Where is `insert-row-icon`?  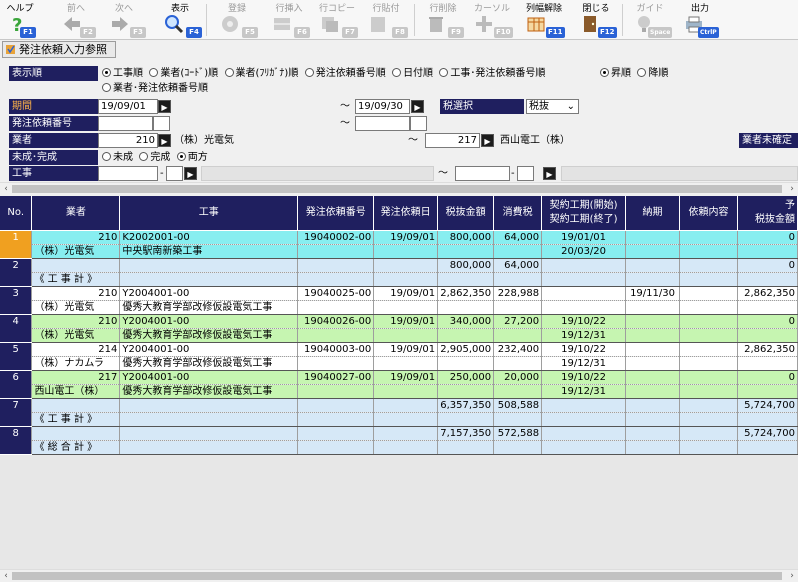 insert-row-icon is located at coordinates (282, 24).